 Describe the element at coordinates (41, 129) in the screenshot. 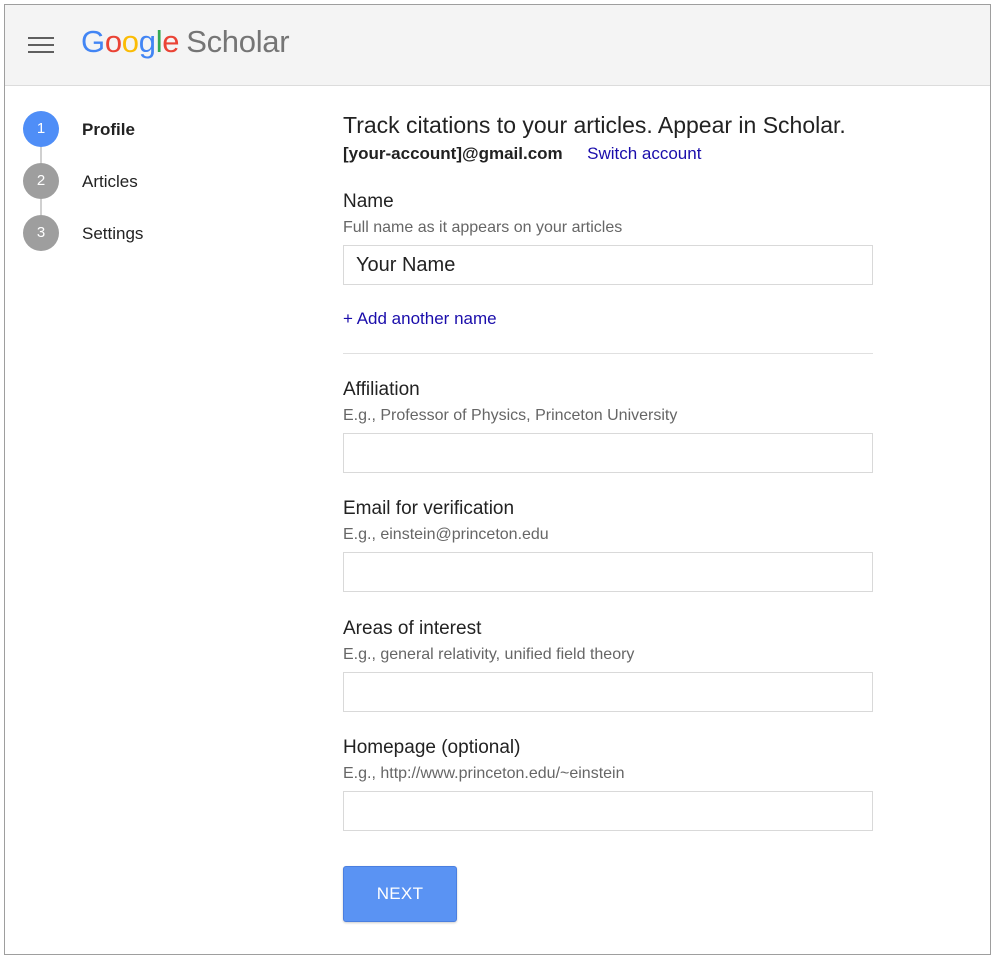

I see `step-number-badge: 1` at that location.